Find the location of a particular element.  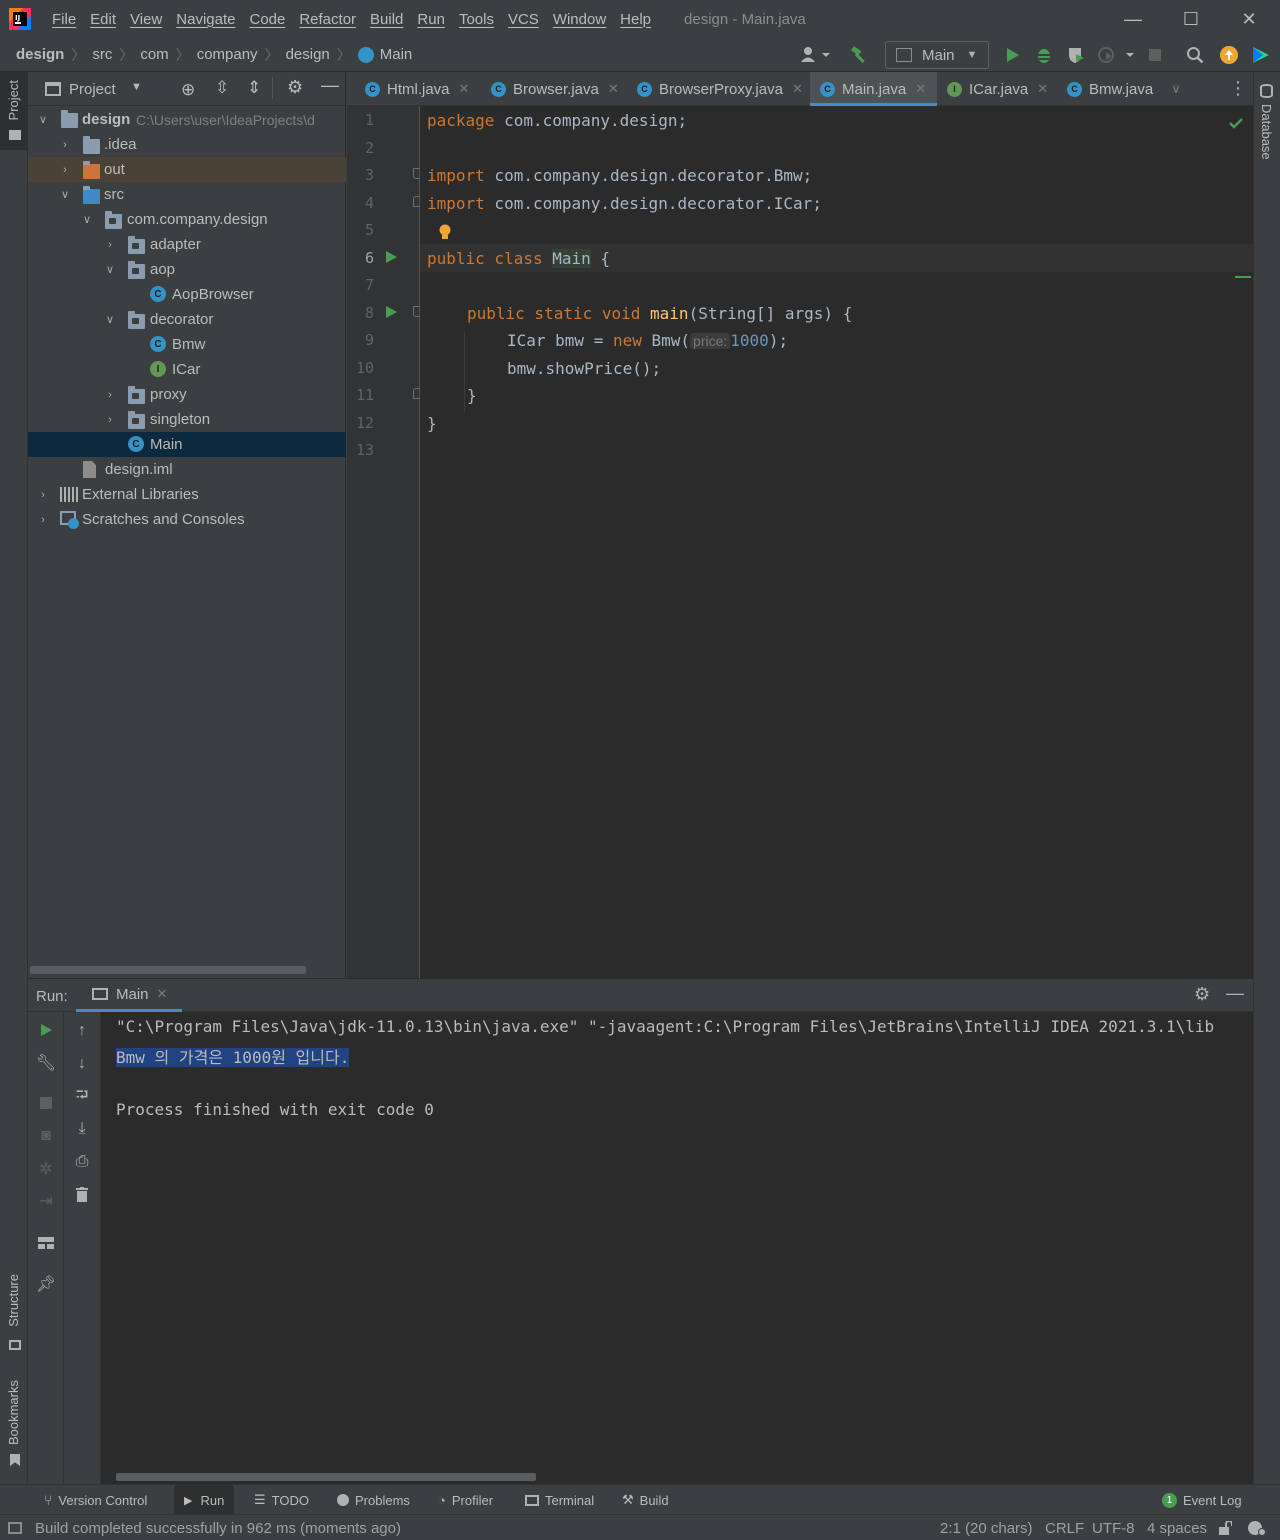

menu-run: Run is located at coordinates (431, 19).